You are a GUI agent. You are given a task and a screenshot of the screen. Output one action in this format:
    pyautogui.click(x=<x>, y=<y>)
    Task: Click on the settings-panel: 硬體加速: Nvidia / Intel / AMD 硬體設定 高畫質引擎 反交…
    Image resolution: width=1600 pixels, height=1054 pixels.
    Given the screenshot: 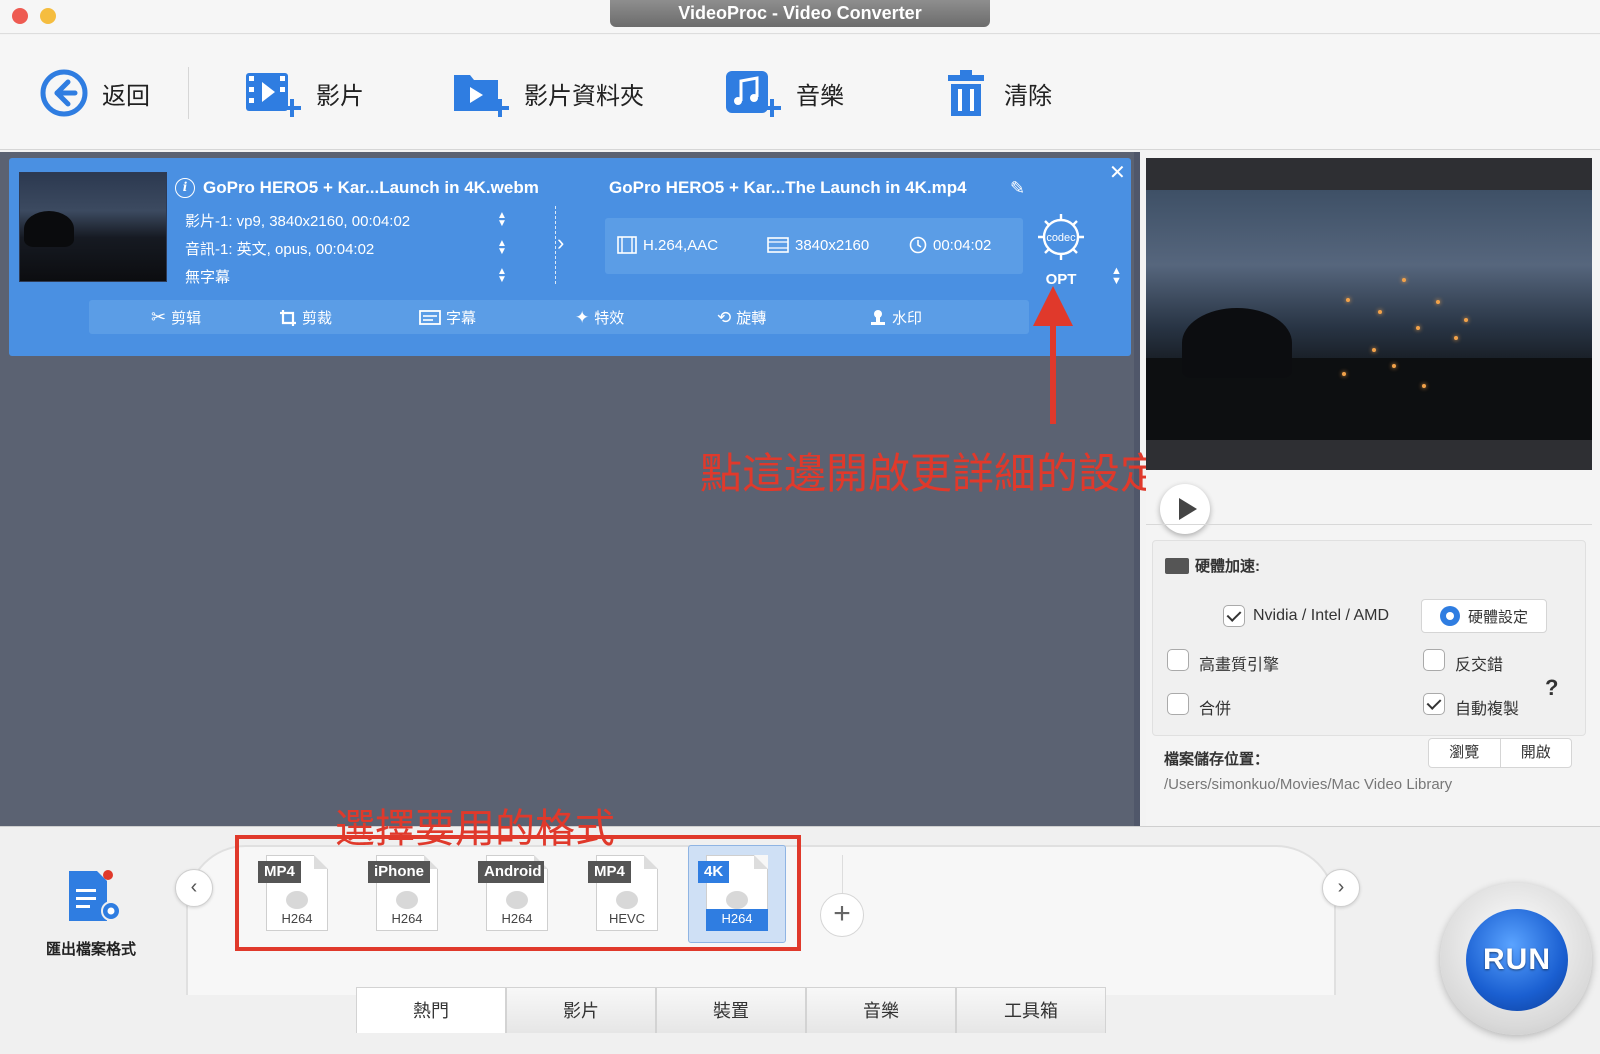 What is the action you would take?
    pyautogui.click(x=1369, y=638)
    